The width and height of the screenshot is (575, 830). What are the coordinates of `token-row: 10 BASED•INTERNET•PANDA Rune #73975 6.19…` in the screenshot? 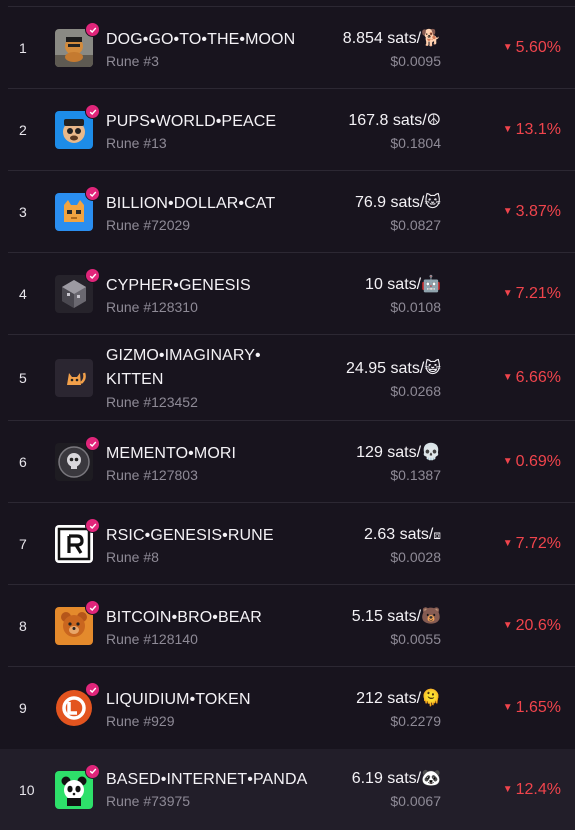 It's located at (287, 789).